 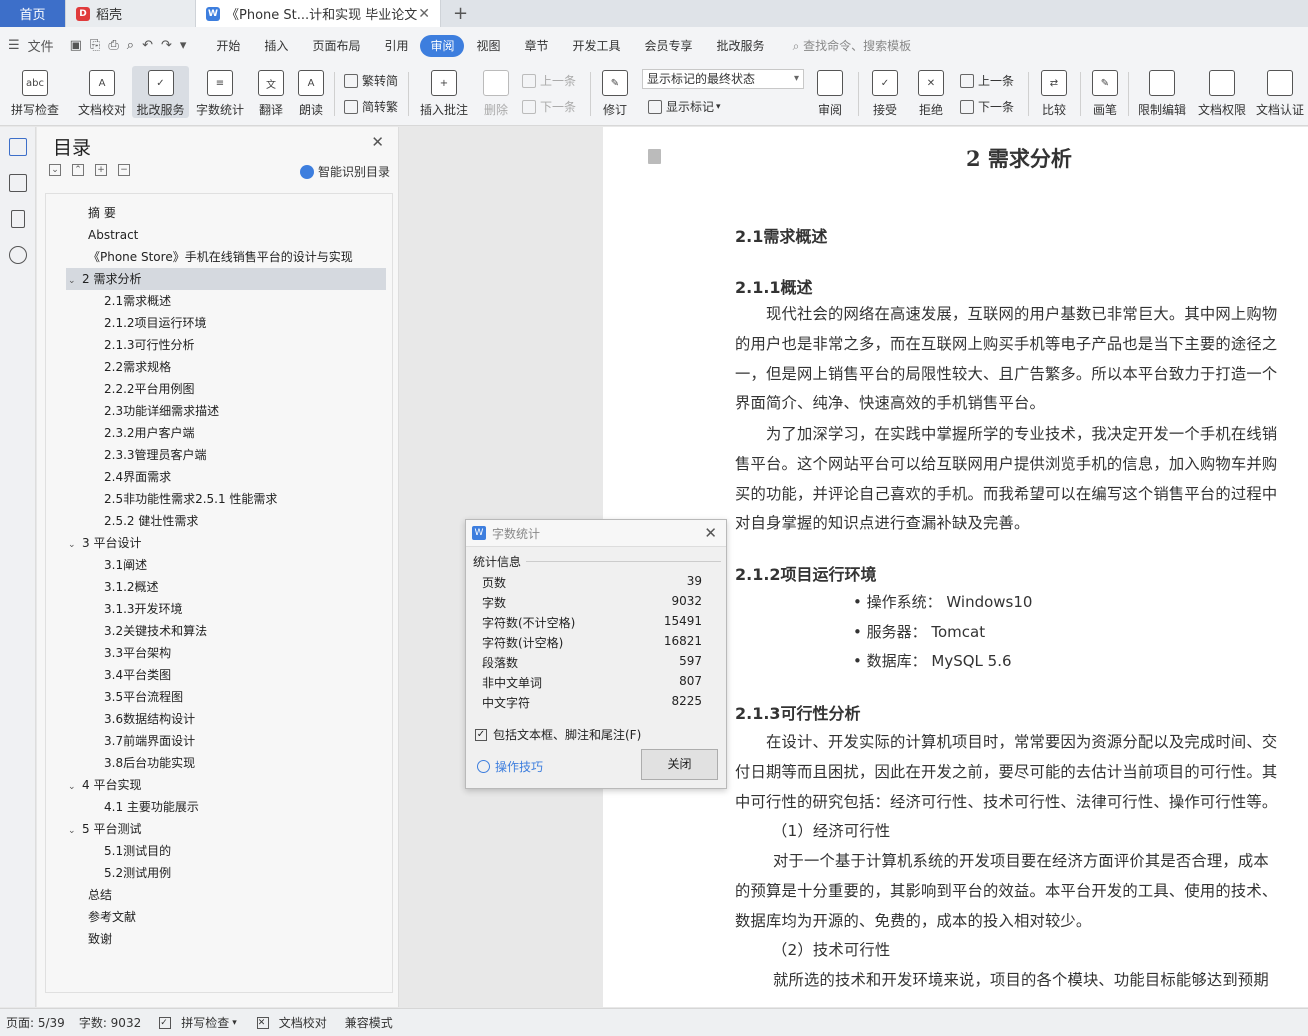 I want to click on close-button: 关闭, so click(x=679, y=764).